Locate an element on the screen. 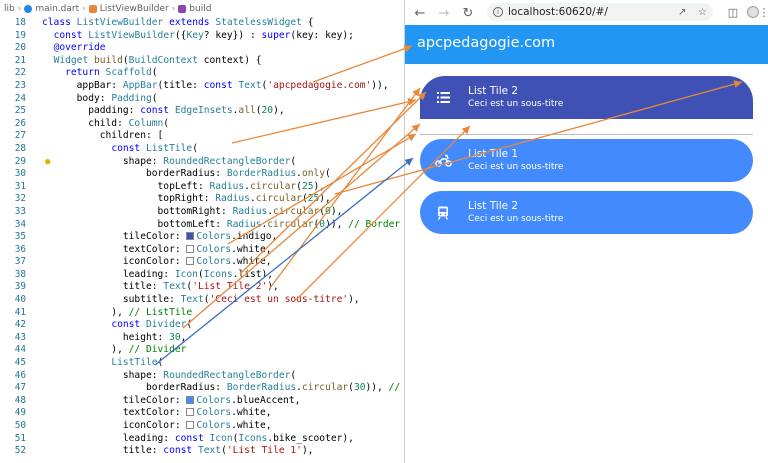 The height and width of the screenshot is (463, 768). code-text: tileColor: Colors.blueAccent, is located at coordinates (171, 401).